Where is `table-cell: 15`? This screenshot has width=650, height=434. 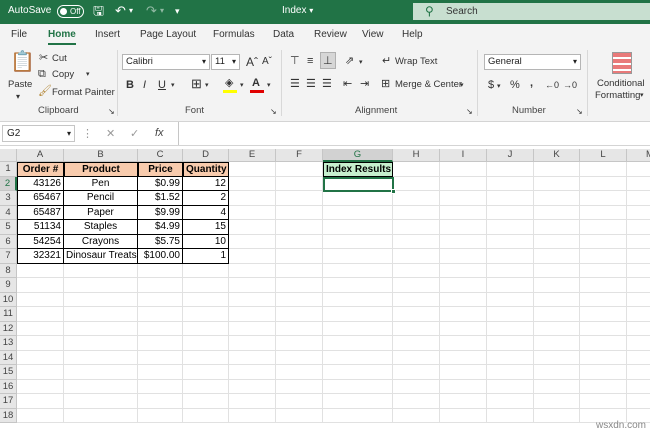
table-cell: 15 is located at coordinates (206, 227).